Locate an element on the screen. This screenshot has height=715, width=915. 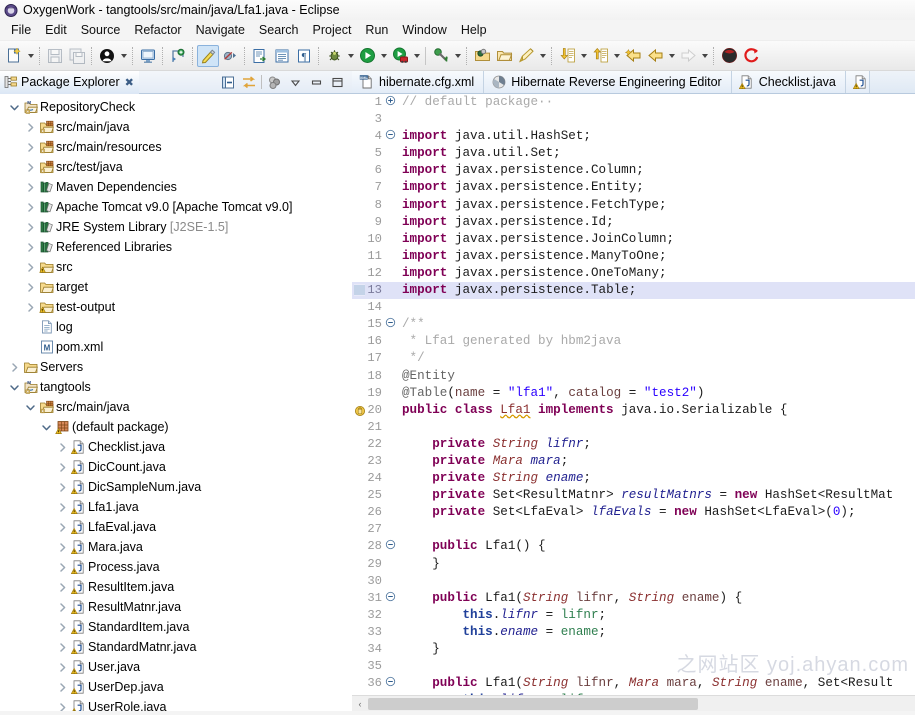
code-line: 16 * Lfa1 generated by hbm2java is located at coordinates (633, 341).